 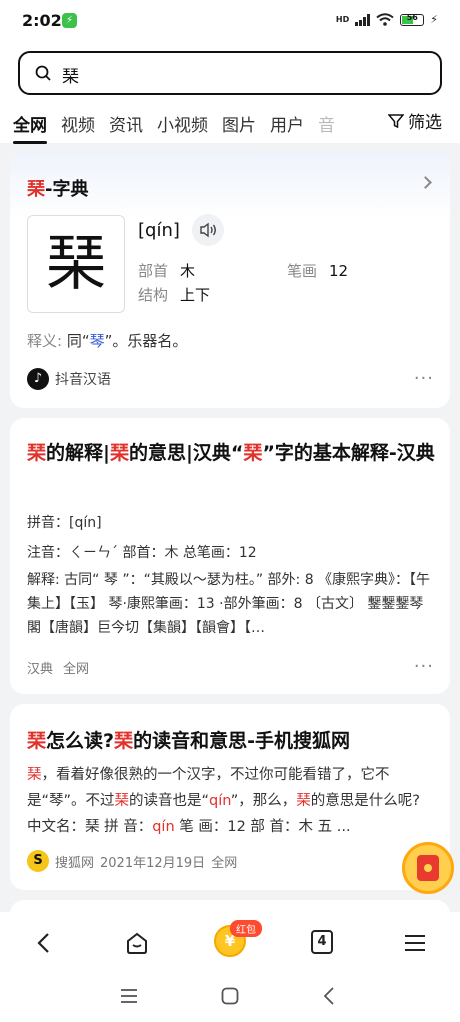 I want to click on search-box, so click(x=230, y=73).